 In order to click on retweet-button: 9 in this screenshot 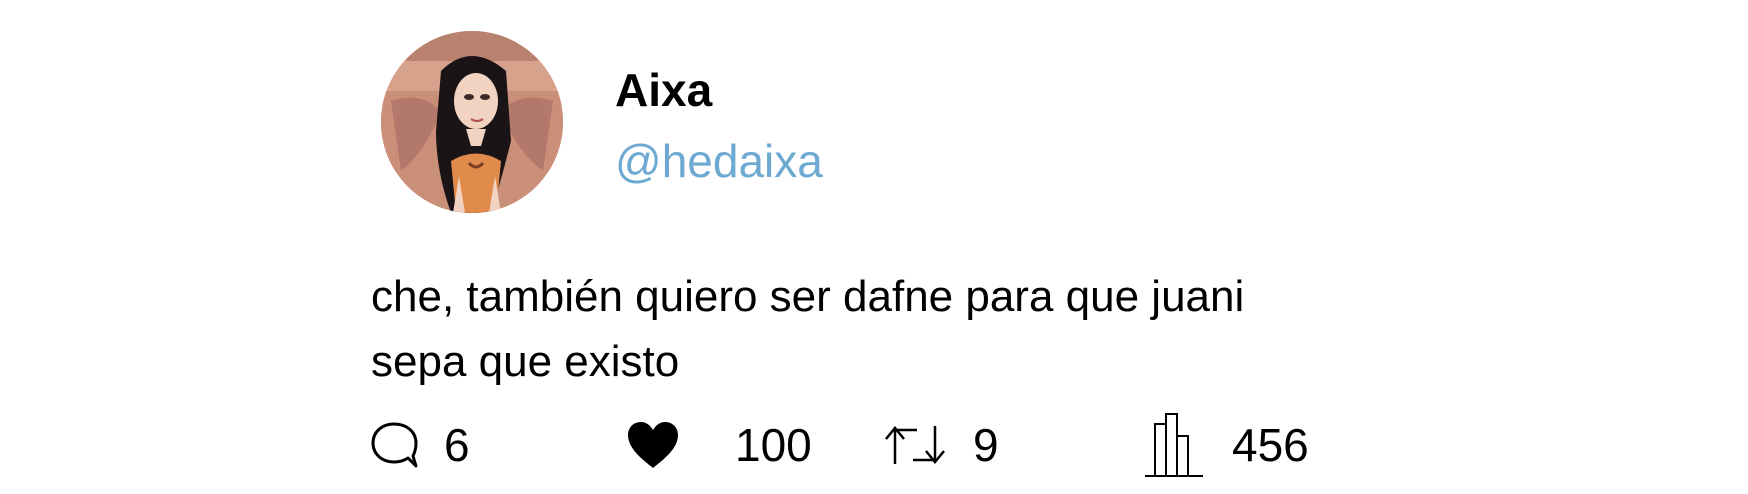, I will do `click(941, 445)`.